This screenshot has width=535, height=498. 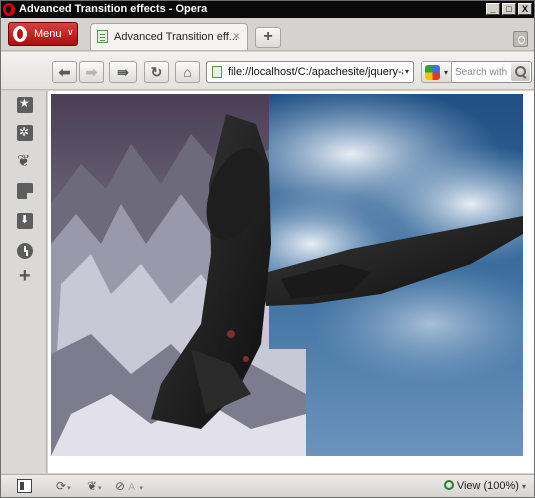 What do you see at coordinates (448, 485) in the screenshot?
I see `zoom-icon` at bounding box center [448, 485].